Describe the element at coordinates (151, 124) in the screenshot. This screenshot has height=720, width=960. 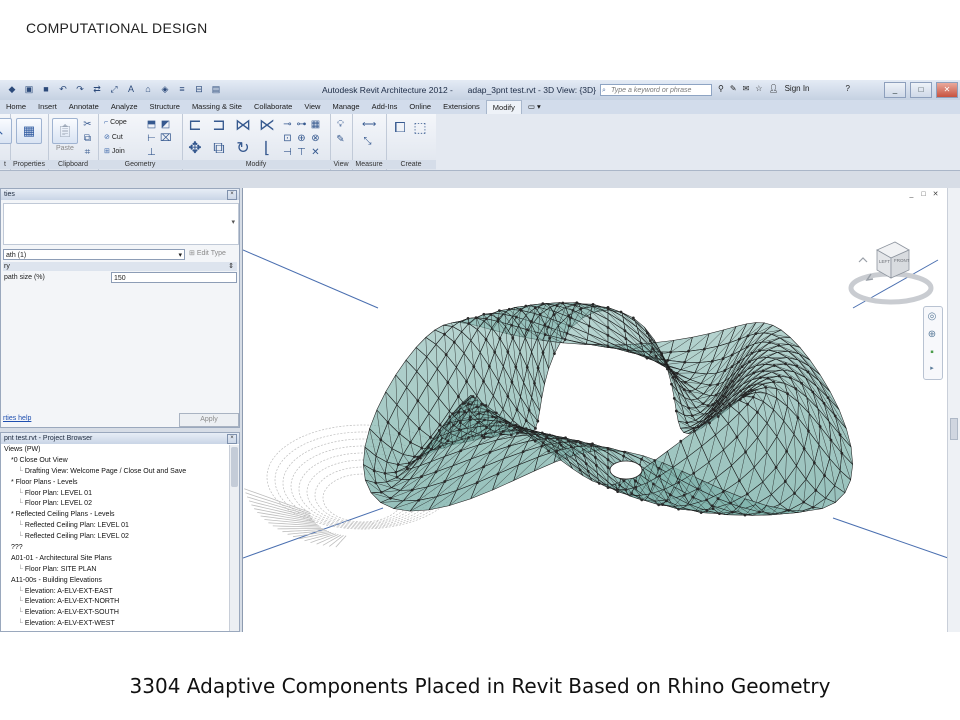
I see `split-face-icon: ⬒` at that location.